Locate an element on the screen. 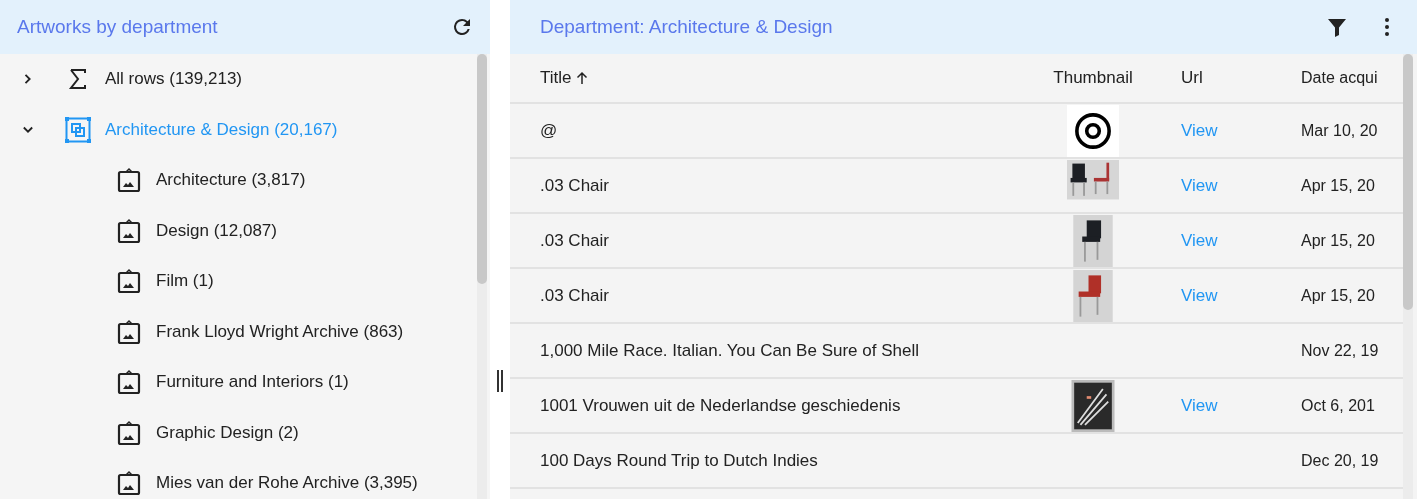 This screenshot has width=1417, height=499. resize-handle is located at coordinates (500, 380).